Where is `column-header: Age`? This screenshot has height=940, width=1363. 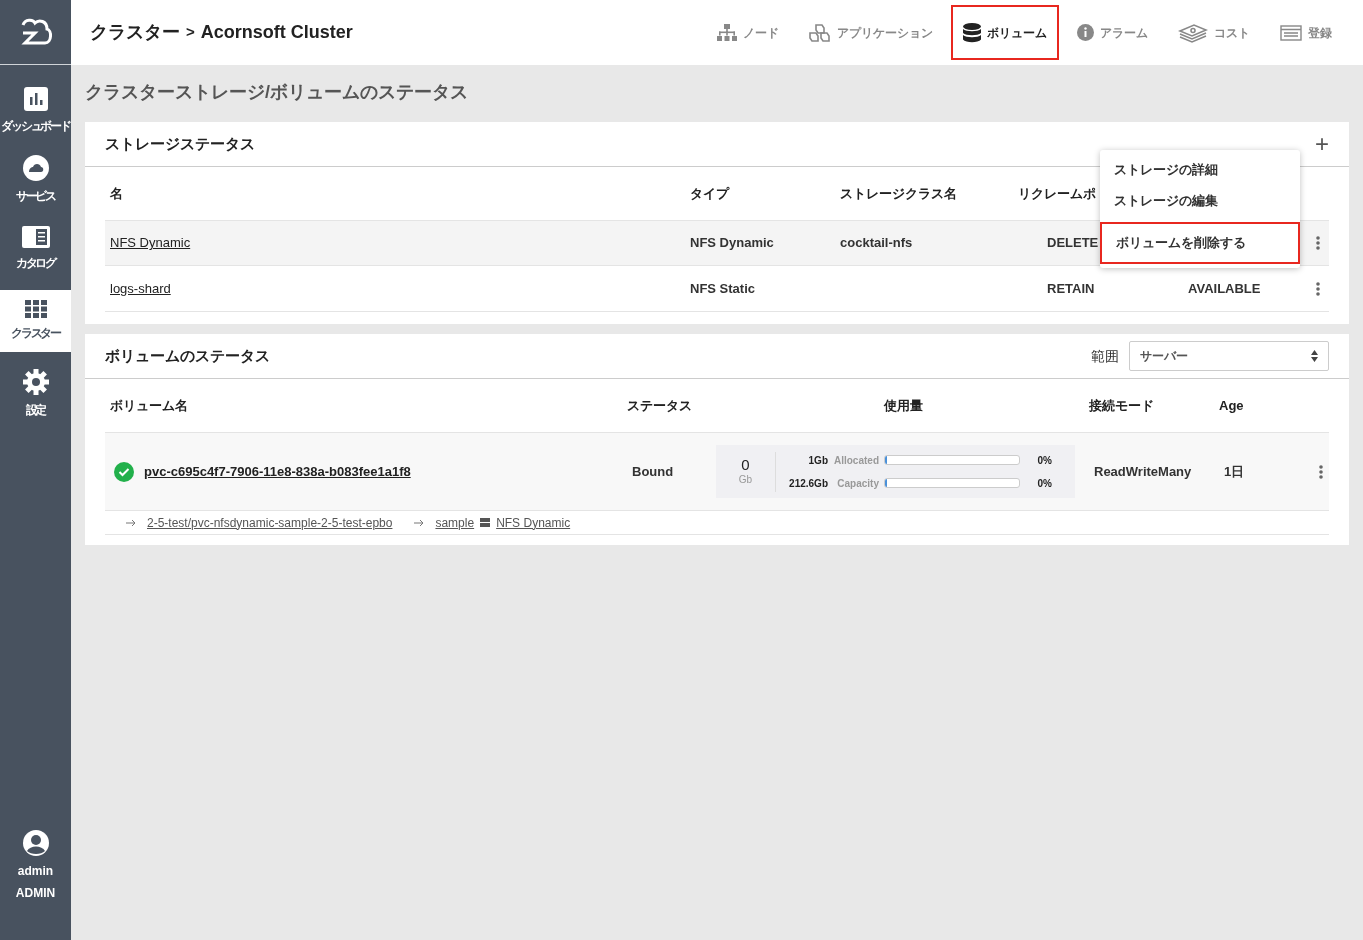 column-header: Age is located at coordinates (1232, 405).